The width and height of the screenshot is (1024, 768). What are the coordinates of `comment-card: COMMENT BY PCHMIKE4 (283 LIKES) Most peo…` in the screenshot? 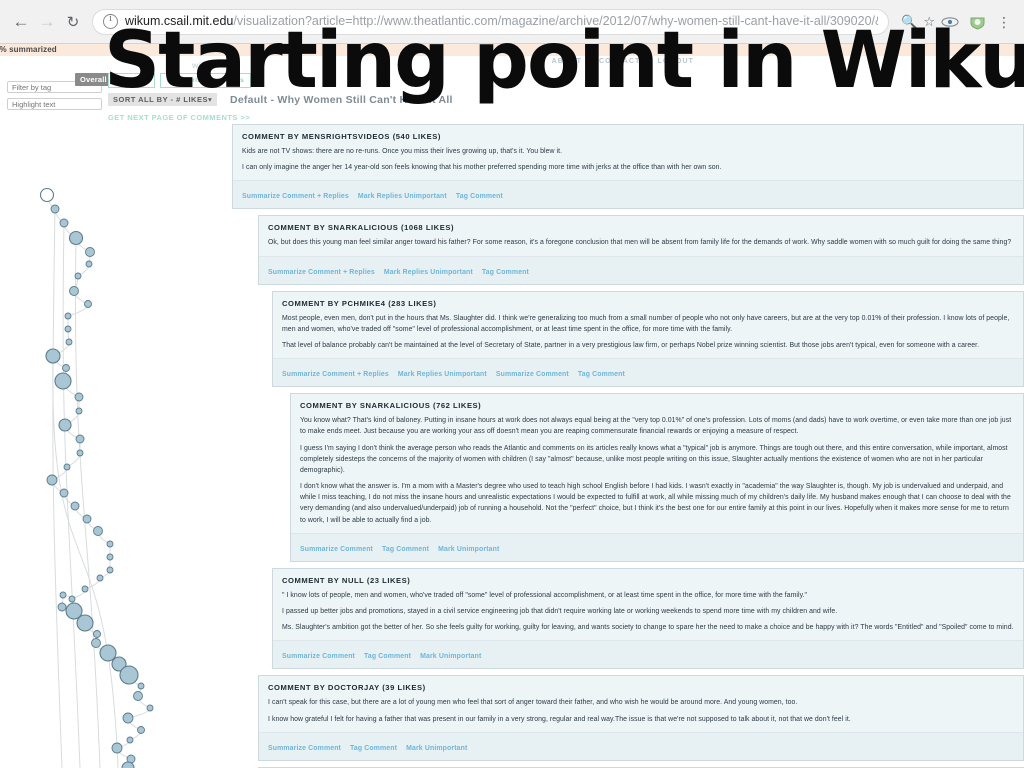 It's located at (648, 339).